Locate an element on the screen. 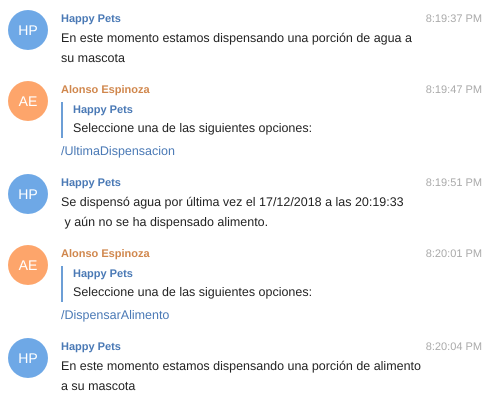  message-time: 8:19:51 PM is located at coordinates (454, 183).